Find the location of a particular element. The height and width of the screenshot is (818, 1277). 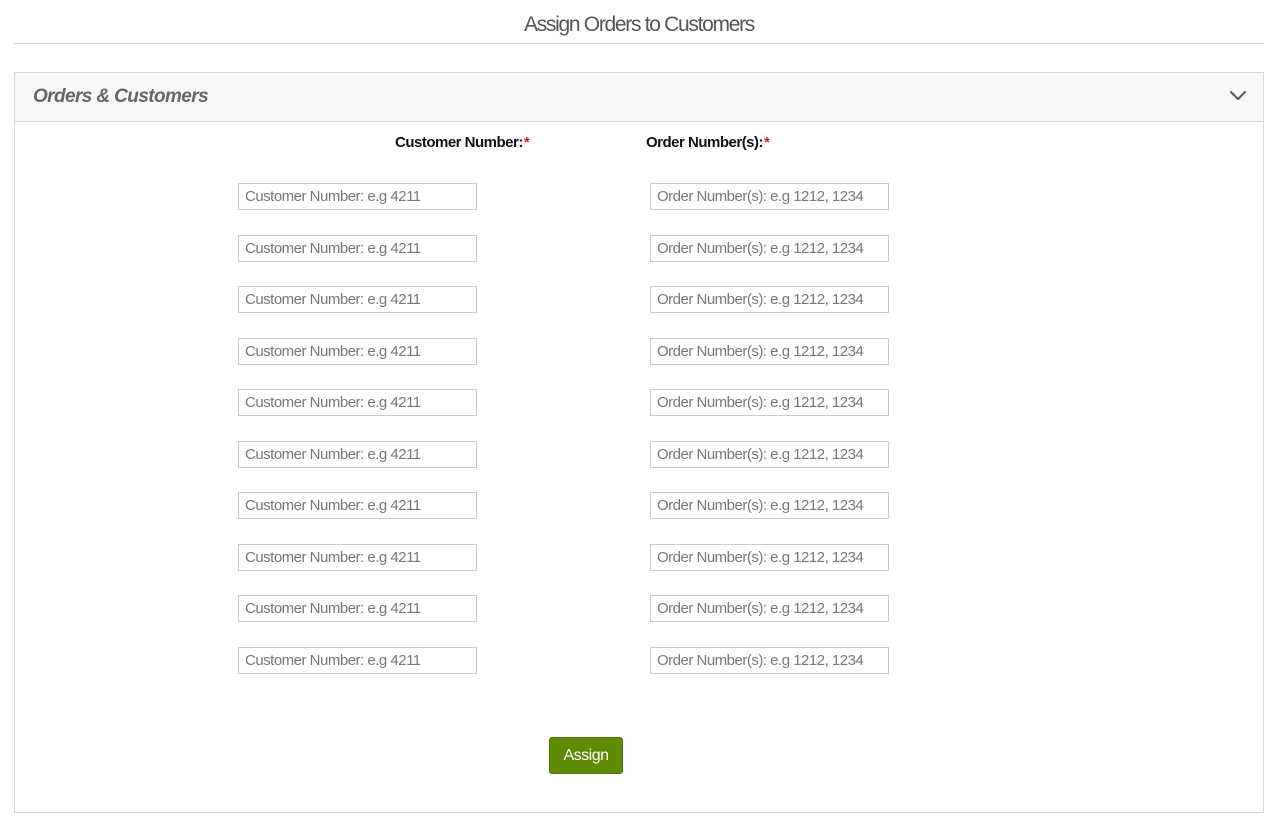

panel-title: Orders & Customers is located at coordinates (121, 96).